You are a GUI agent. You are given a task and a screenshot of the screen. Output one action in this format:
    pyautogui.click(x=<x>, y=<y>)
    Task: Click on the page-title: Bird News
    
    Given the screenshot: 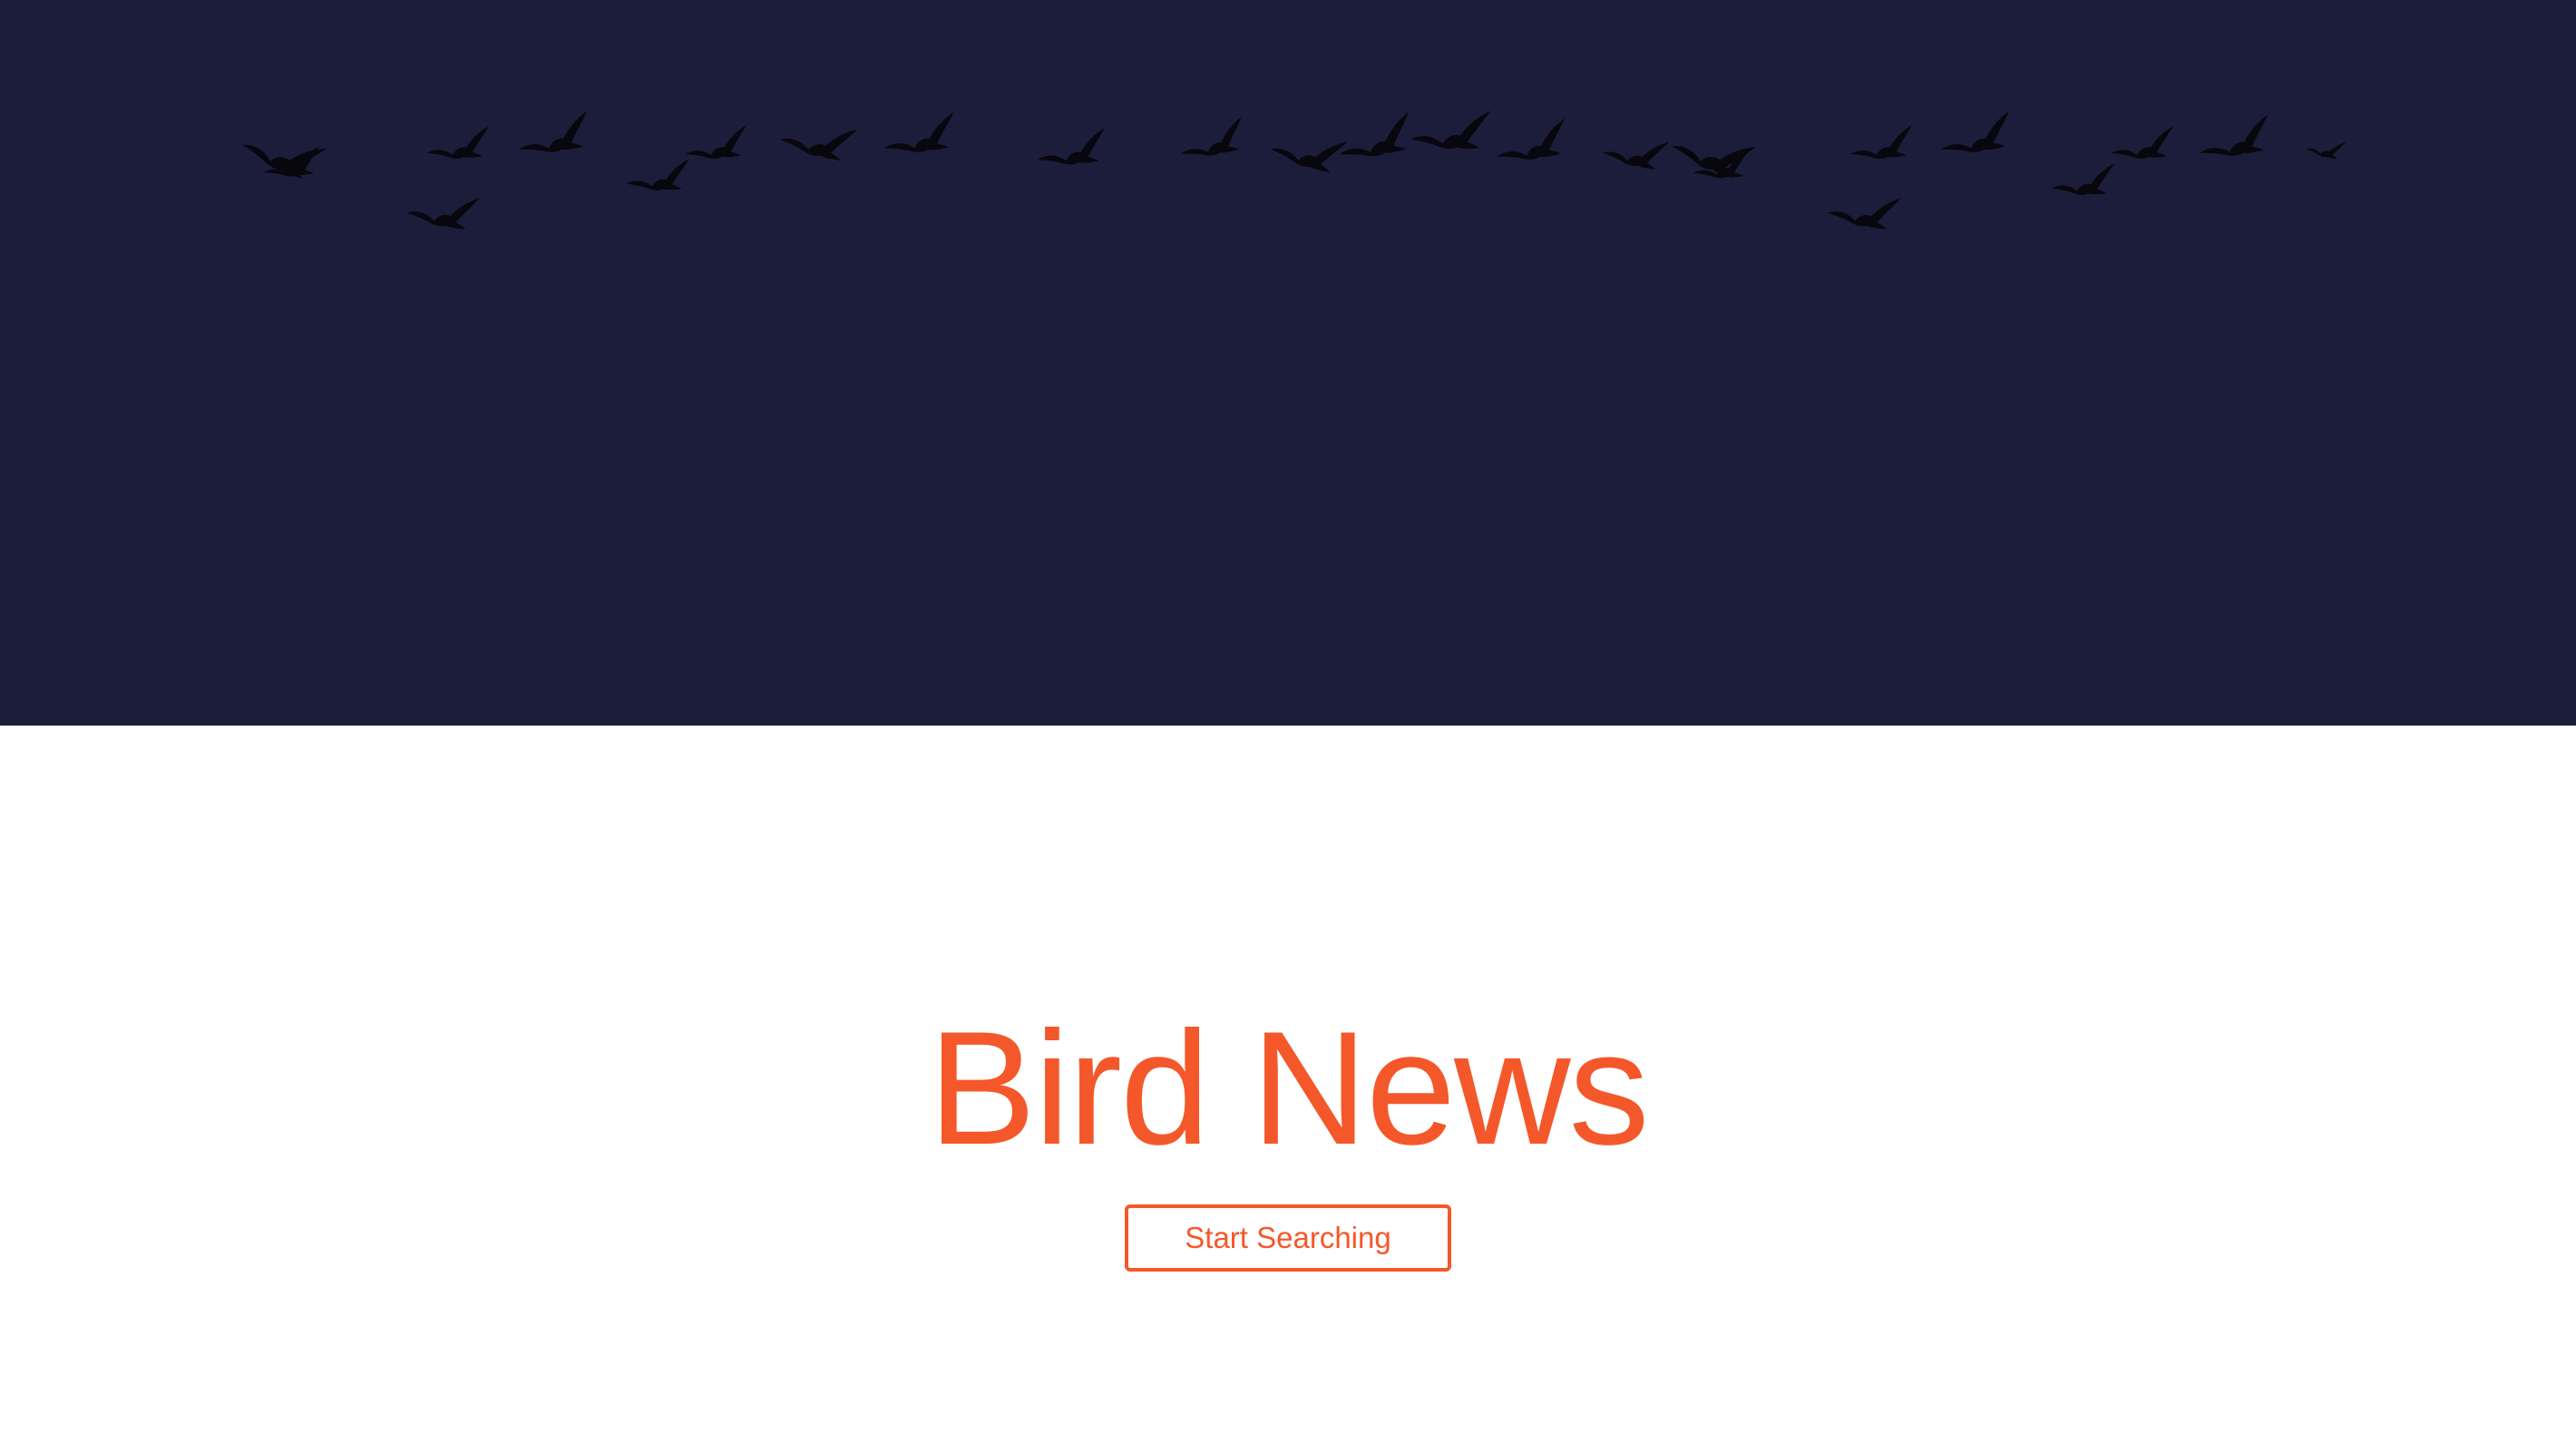 What is the action you would take?
    pyautogui.click(x=1288, y=1088)
    